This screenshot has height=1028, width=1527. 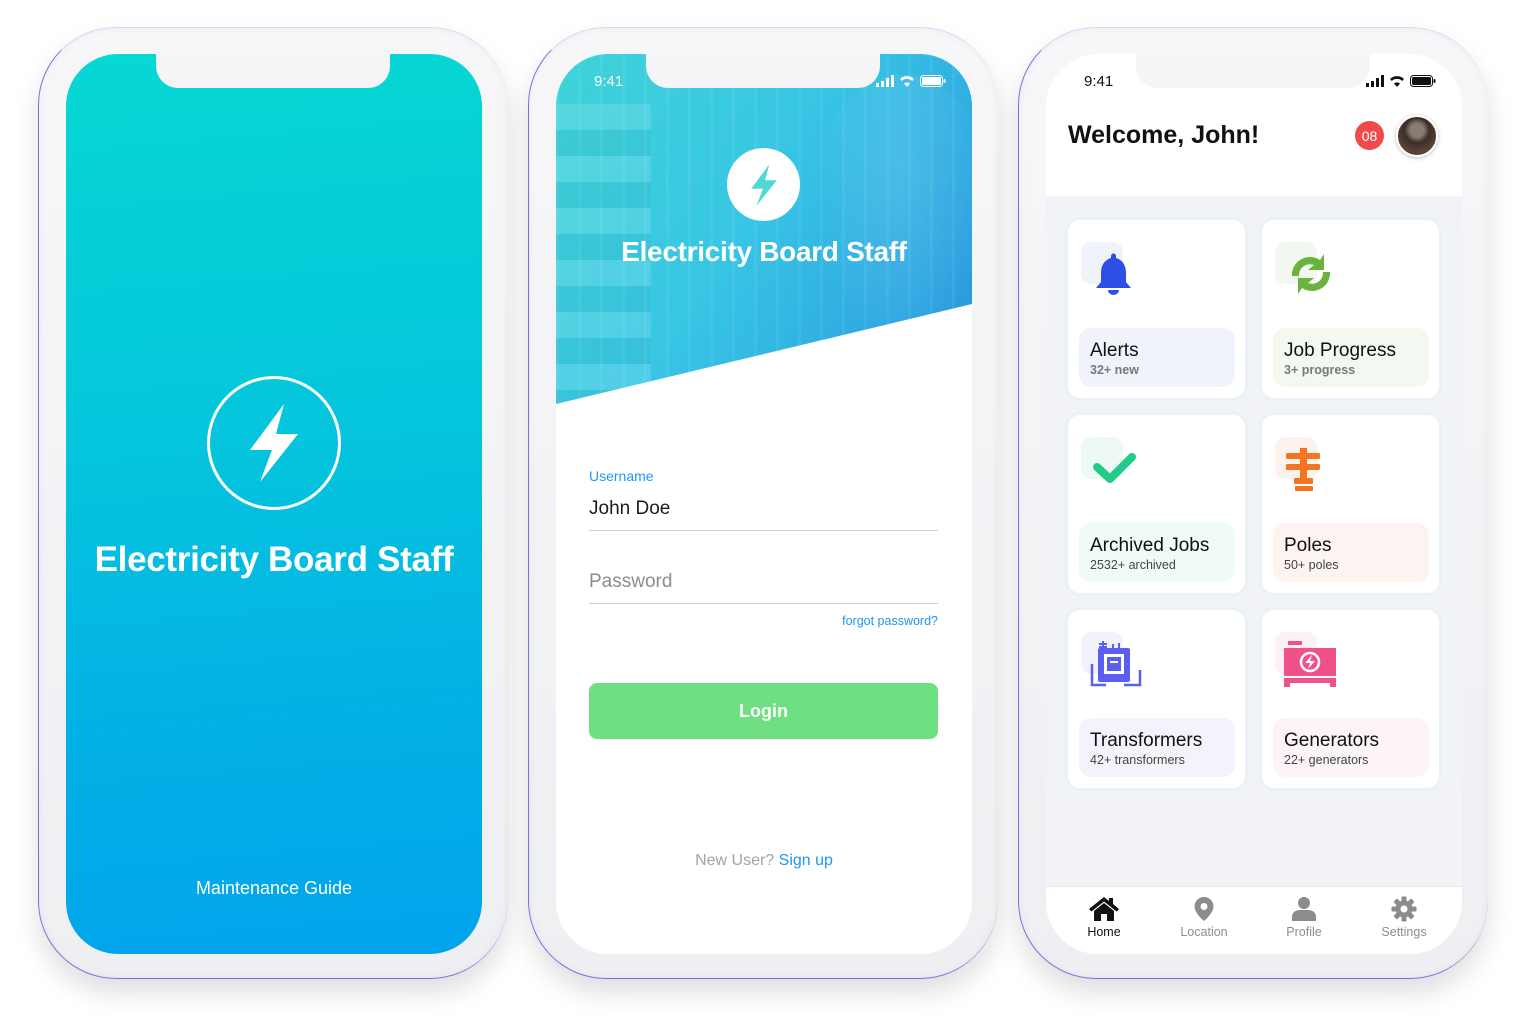 I want to click on splash-logo, so click(x=274, y=443).